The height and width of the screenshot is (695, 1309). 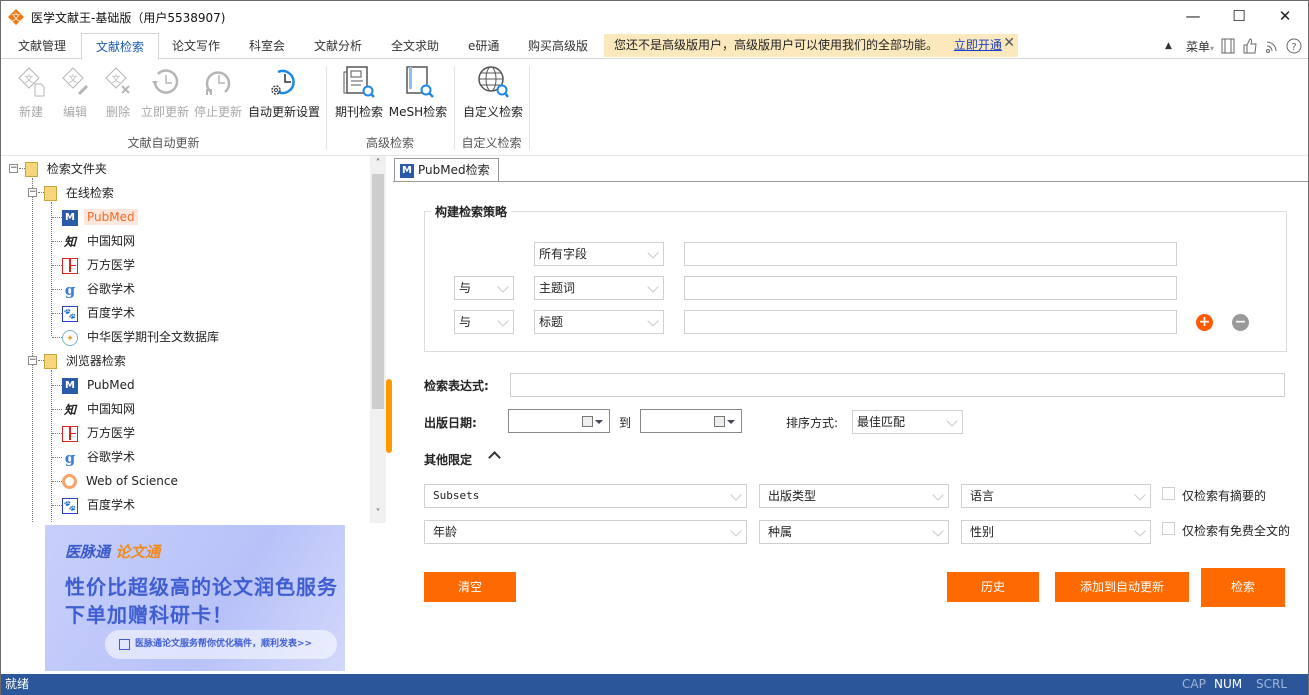 What do you see at coordinates (17, 684) in the screenshot?
I see `status-text: 就绪` at bounding box center [17, 684].